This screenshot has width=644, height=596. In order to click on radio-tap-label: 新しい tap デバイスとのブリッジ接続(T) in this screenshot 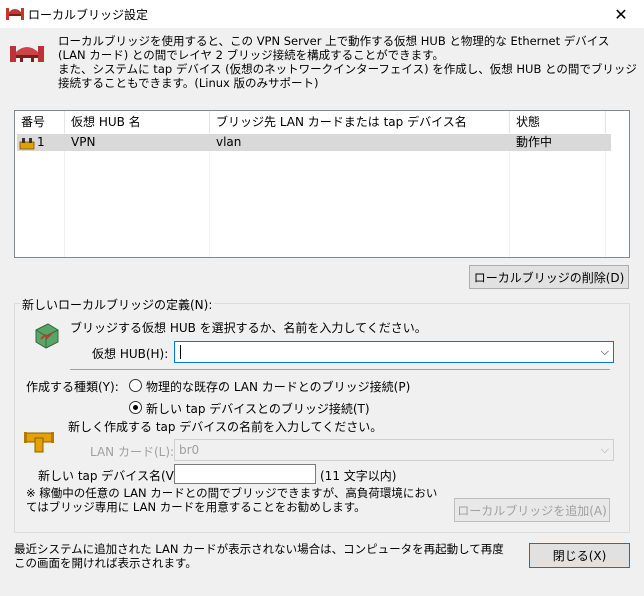, I will do `click(258, 408)`.